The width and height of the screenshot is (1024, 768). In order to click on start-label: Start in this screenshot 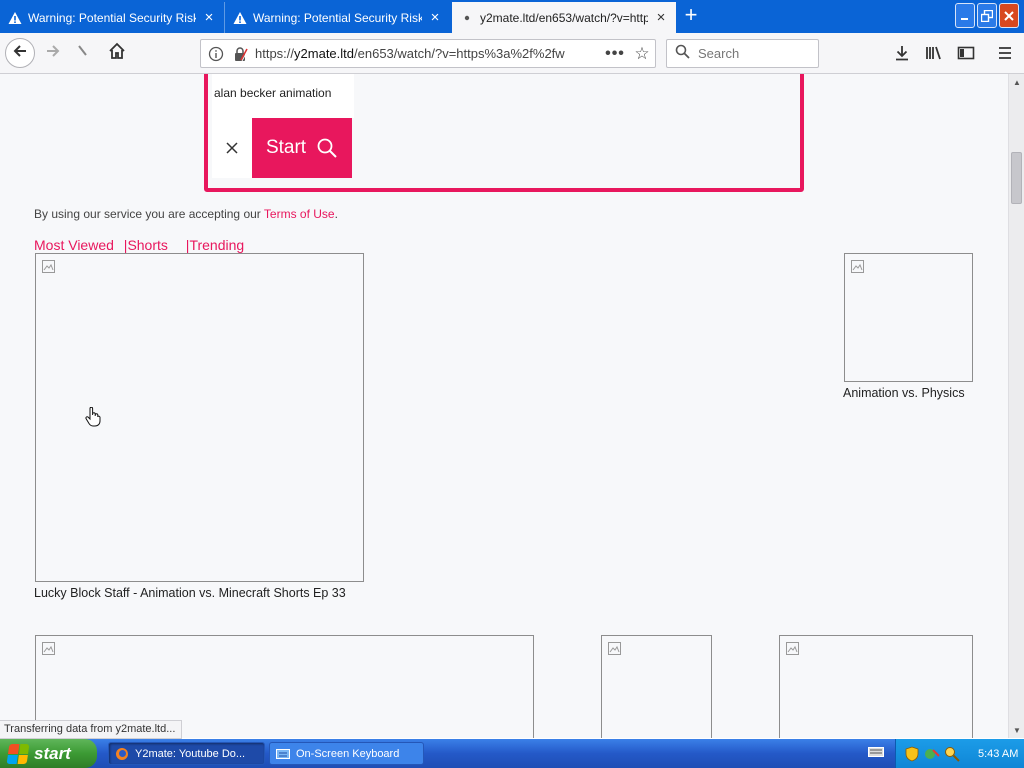, I will do `click(286, 147)`.